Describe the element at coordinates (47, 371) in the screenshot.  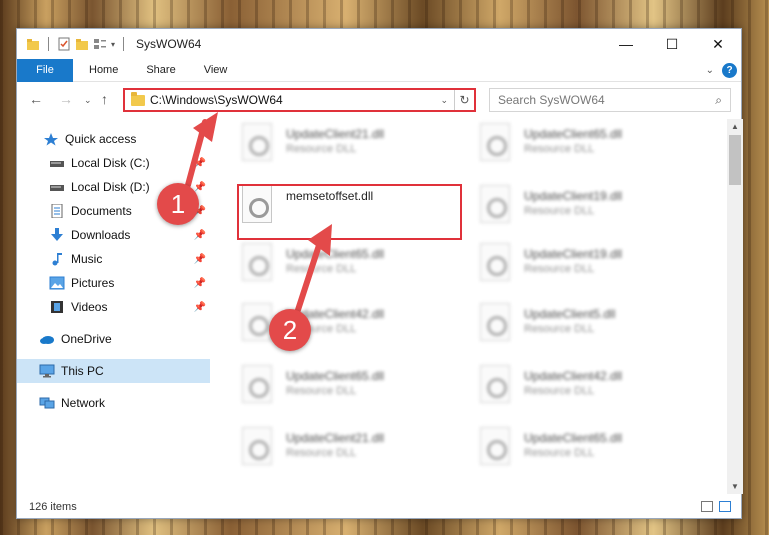
I see `monitor-icon` at that location.